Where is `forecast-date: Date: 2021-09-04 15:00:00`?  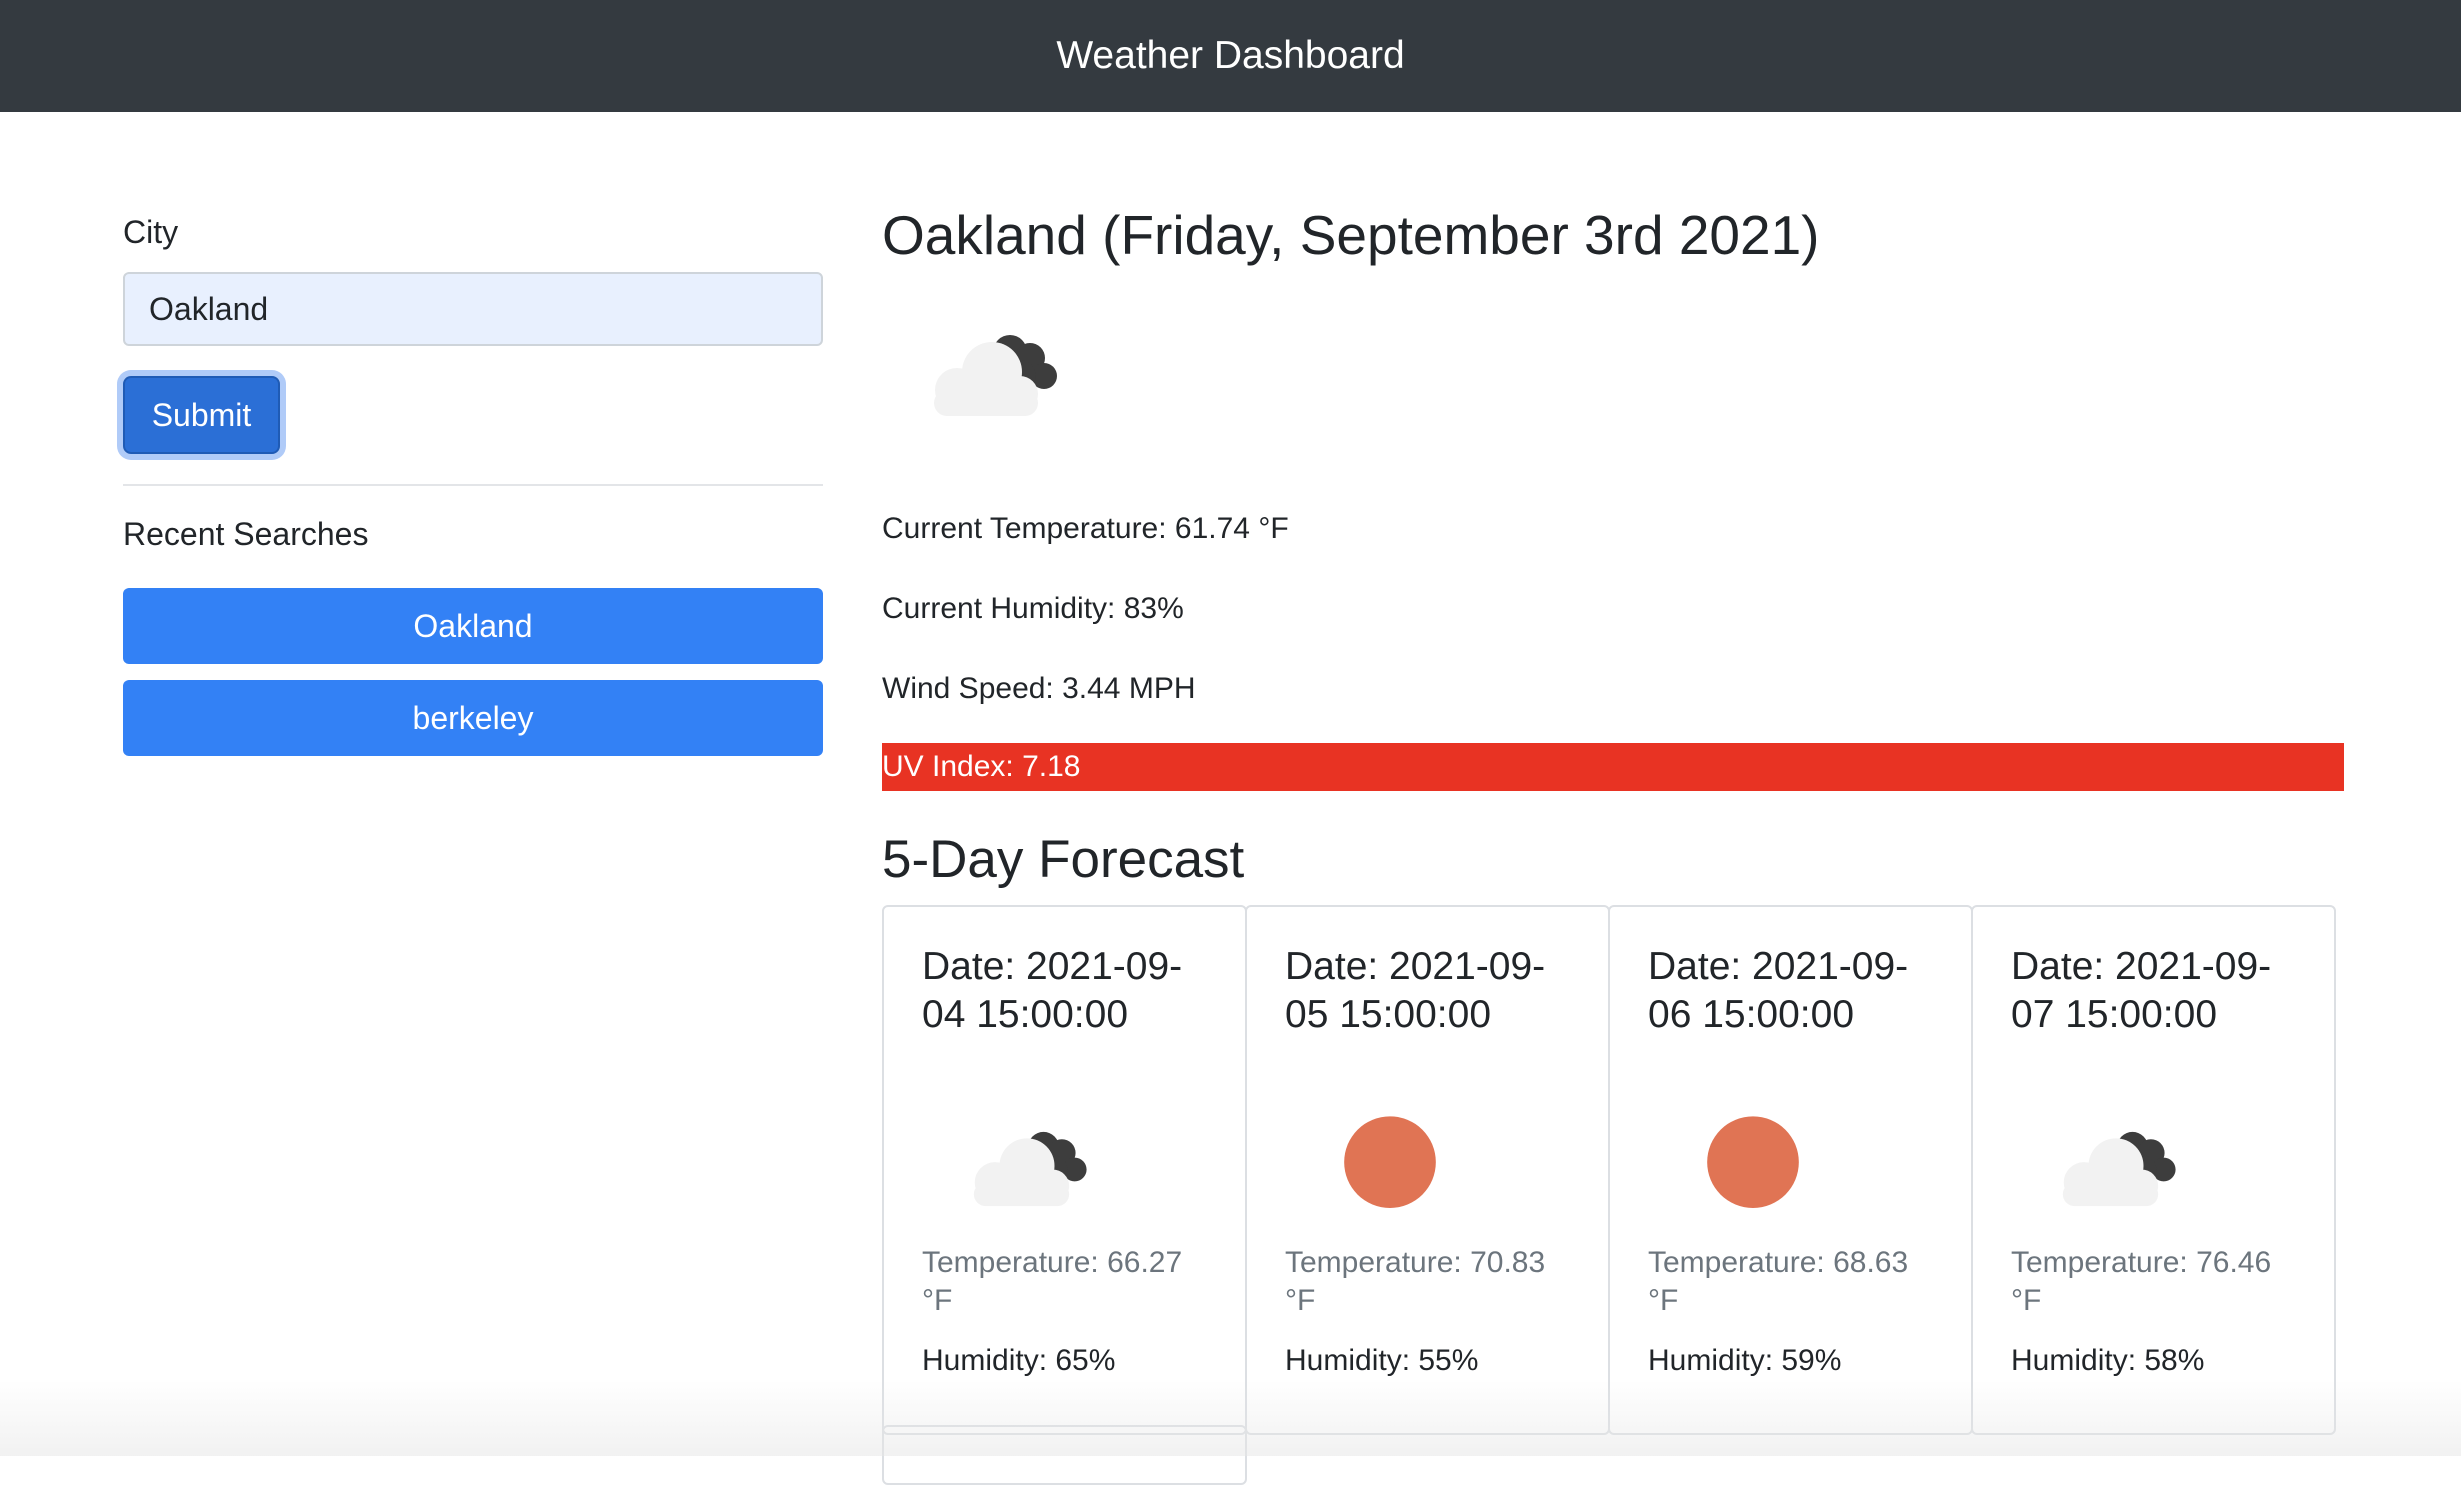 forecast-date: Date: 2021-09-04 15:00:00 is located at coordinates (1052, 990).